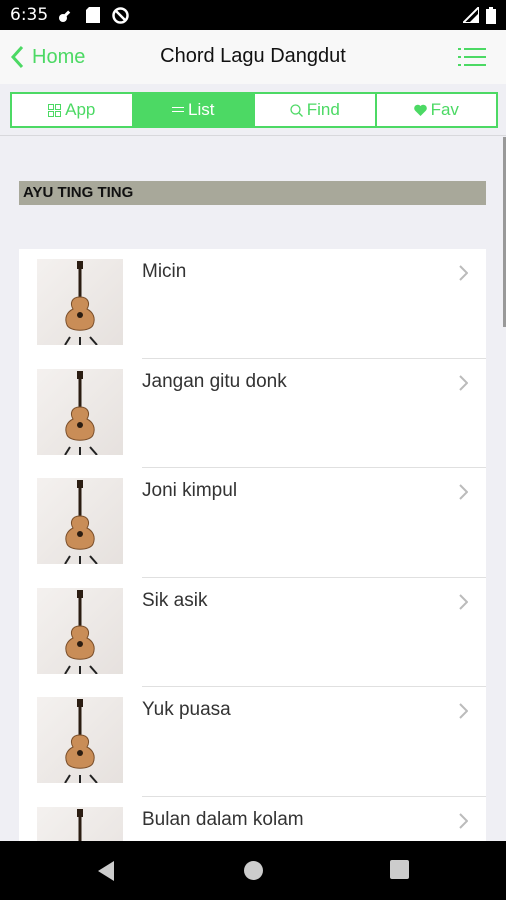  Describe the element at coordinates (444, 109) in the screenshot. I see `tab-fav-label: Fav` at that location.